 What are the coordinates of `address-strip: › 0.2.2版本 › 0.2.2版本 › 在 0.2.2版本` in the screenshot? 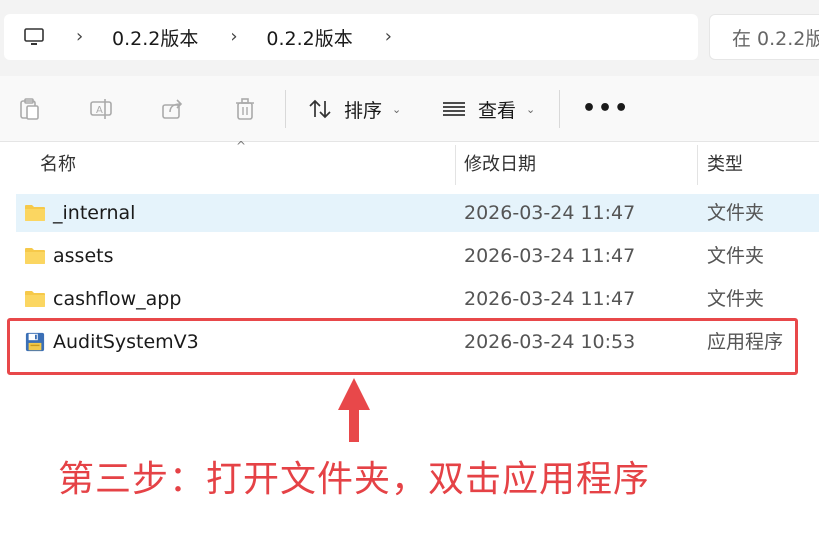 It's located at (409, 38).